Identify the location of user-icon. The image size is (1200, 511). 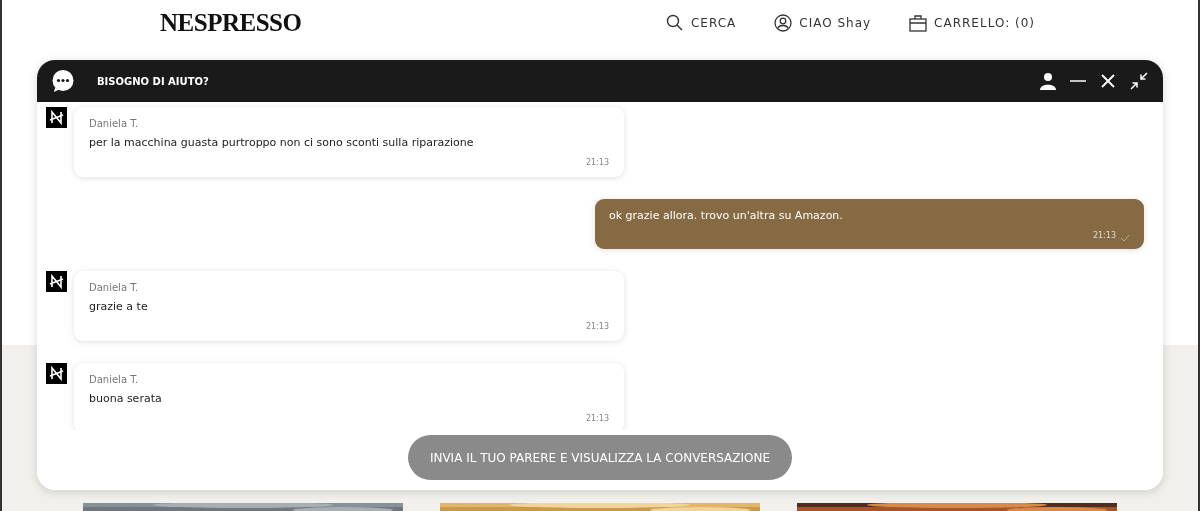
(1048, 81).